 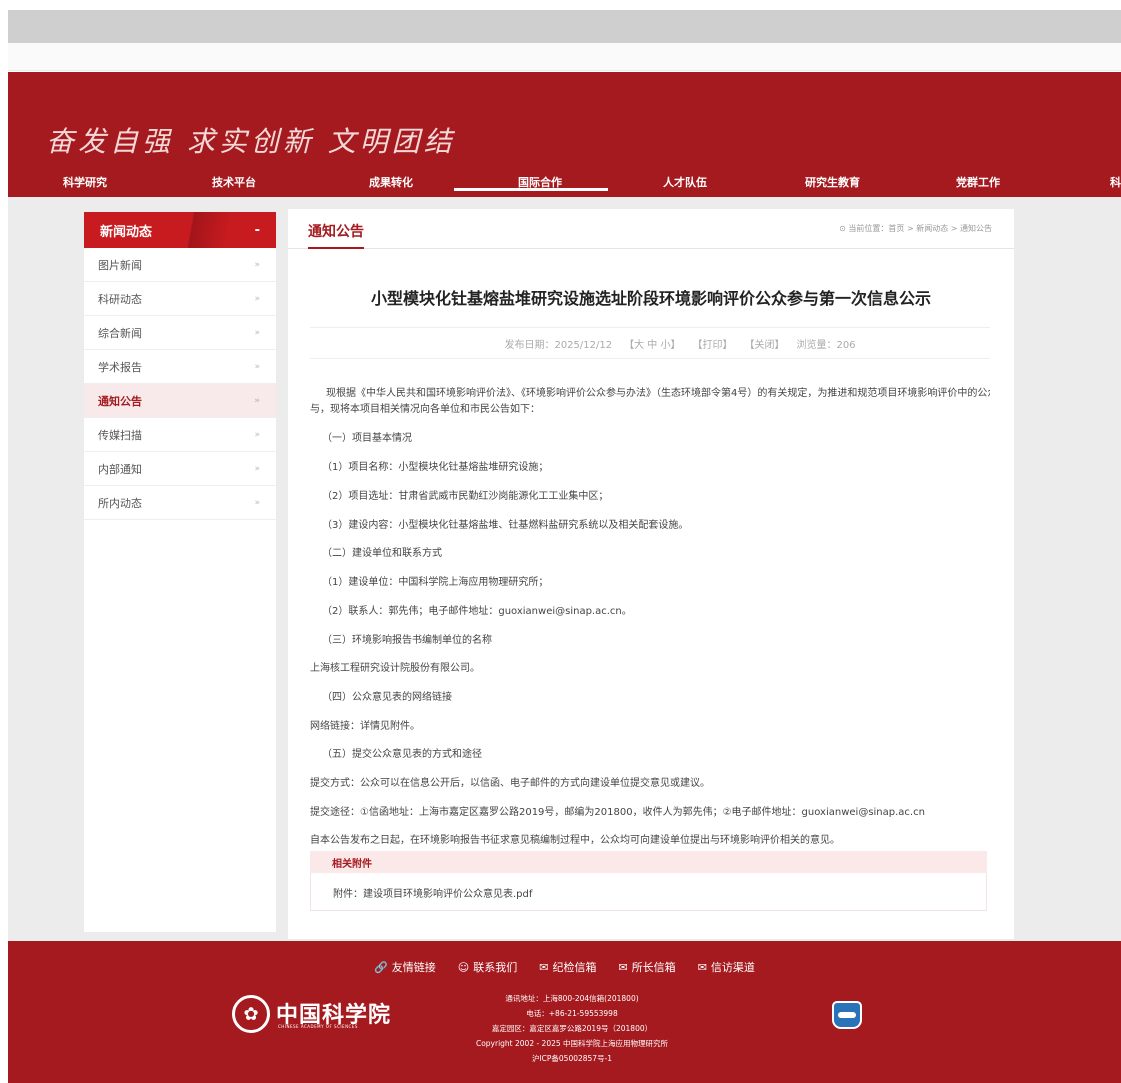 I want to click on sidebar-item-photo-news: 图片新闻 », so click(x=180, y=265).